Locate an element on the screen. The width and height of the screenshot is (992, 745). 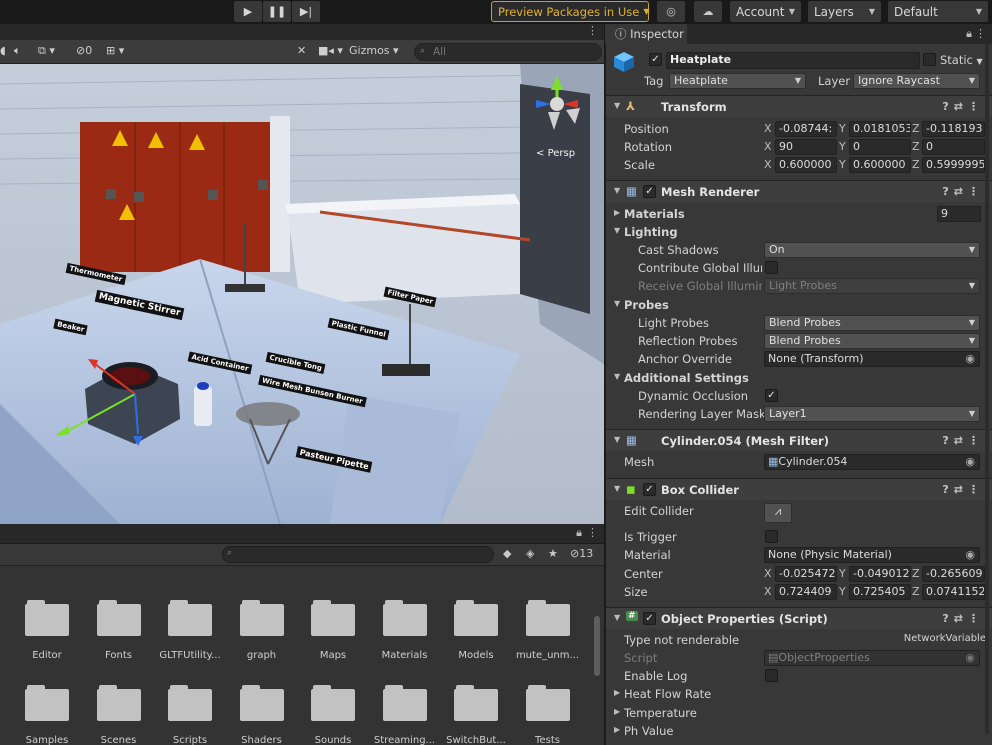
folder-item: Editor is located at coordinates (47, 630).